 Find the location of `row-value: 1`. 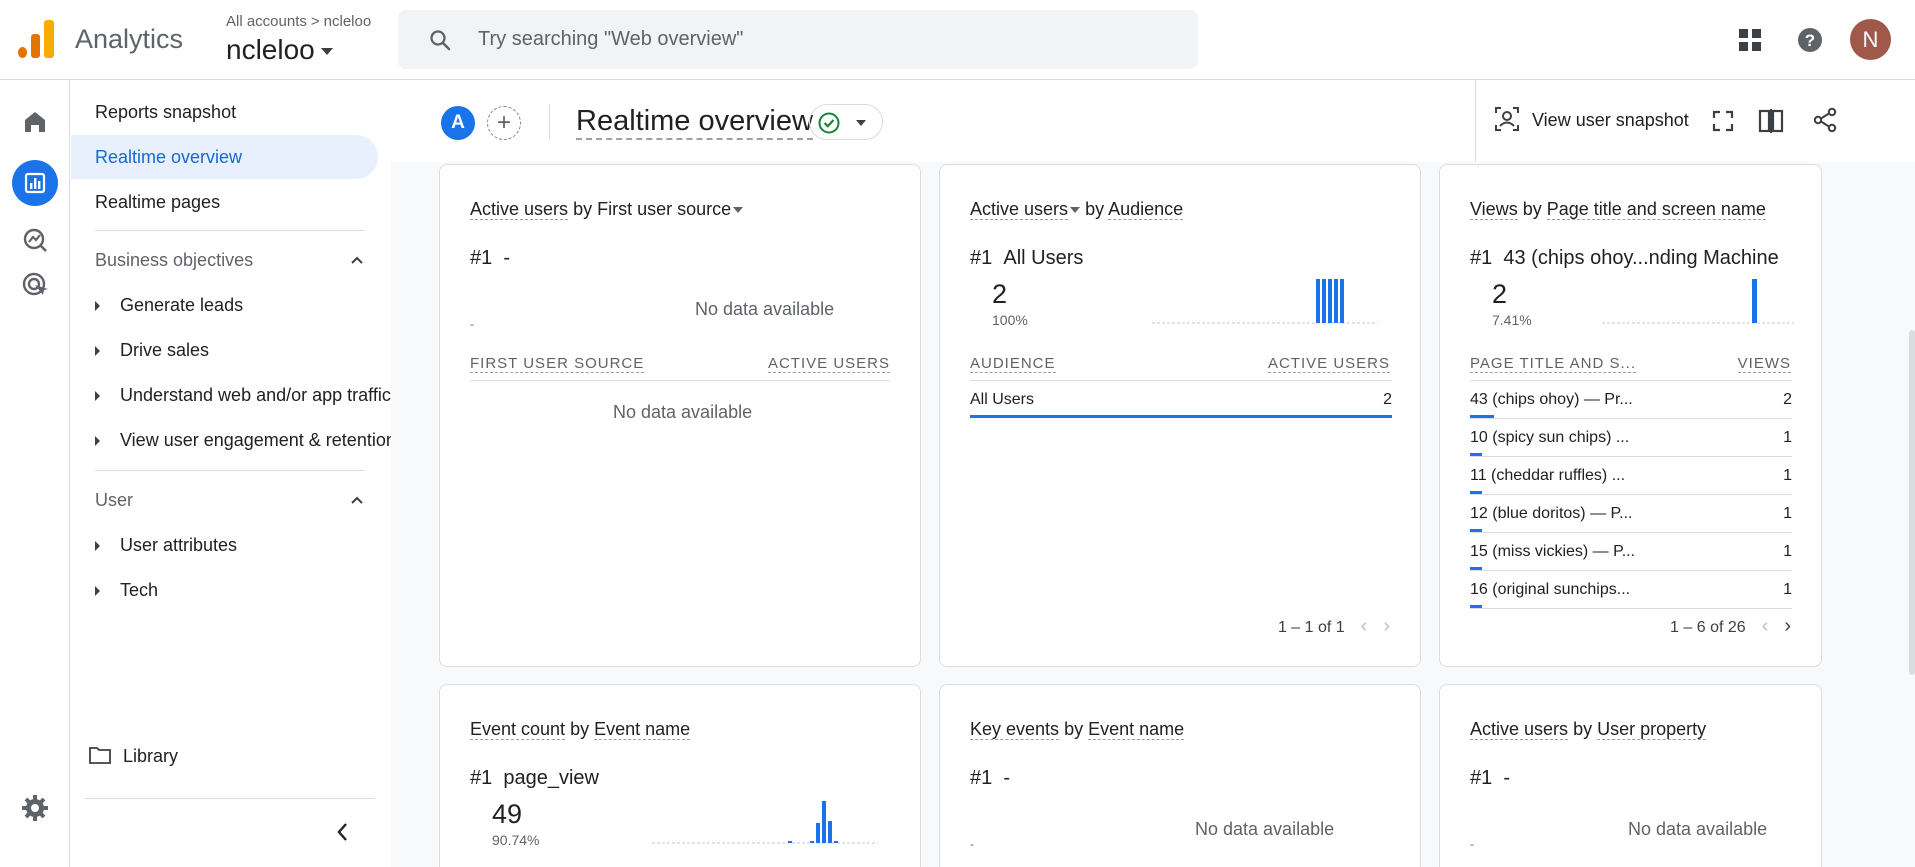

row-value: 1 is located at coordinates (1787, 475).